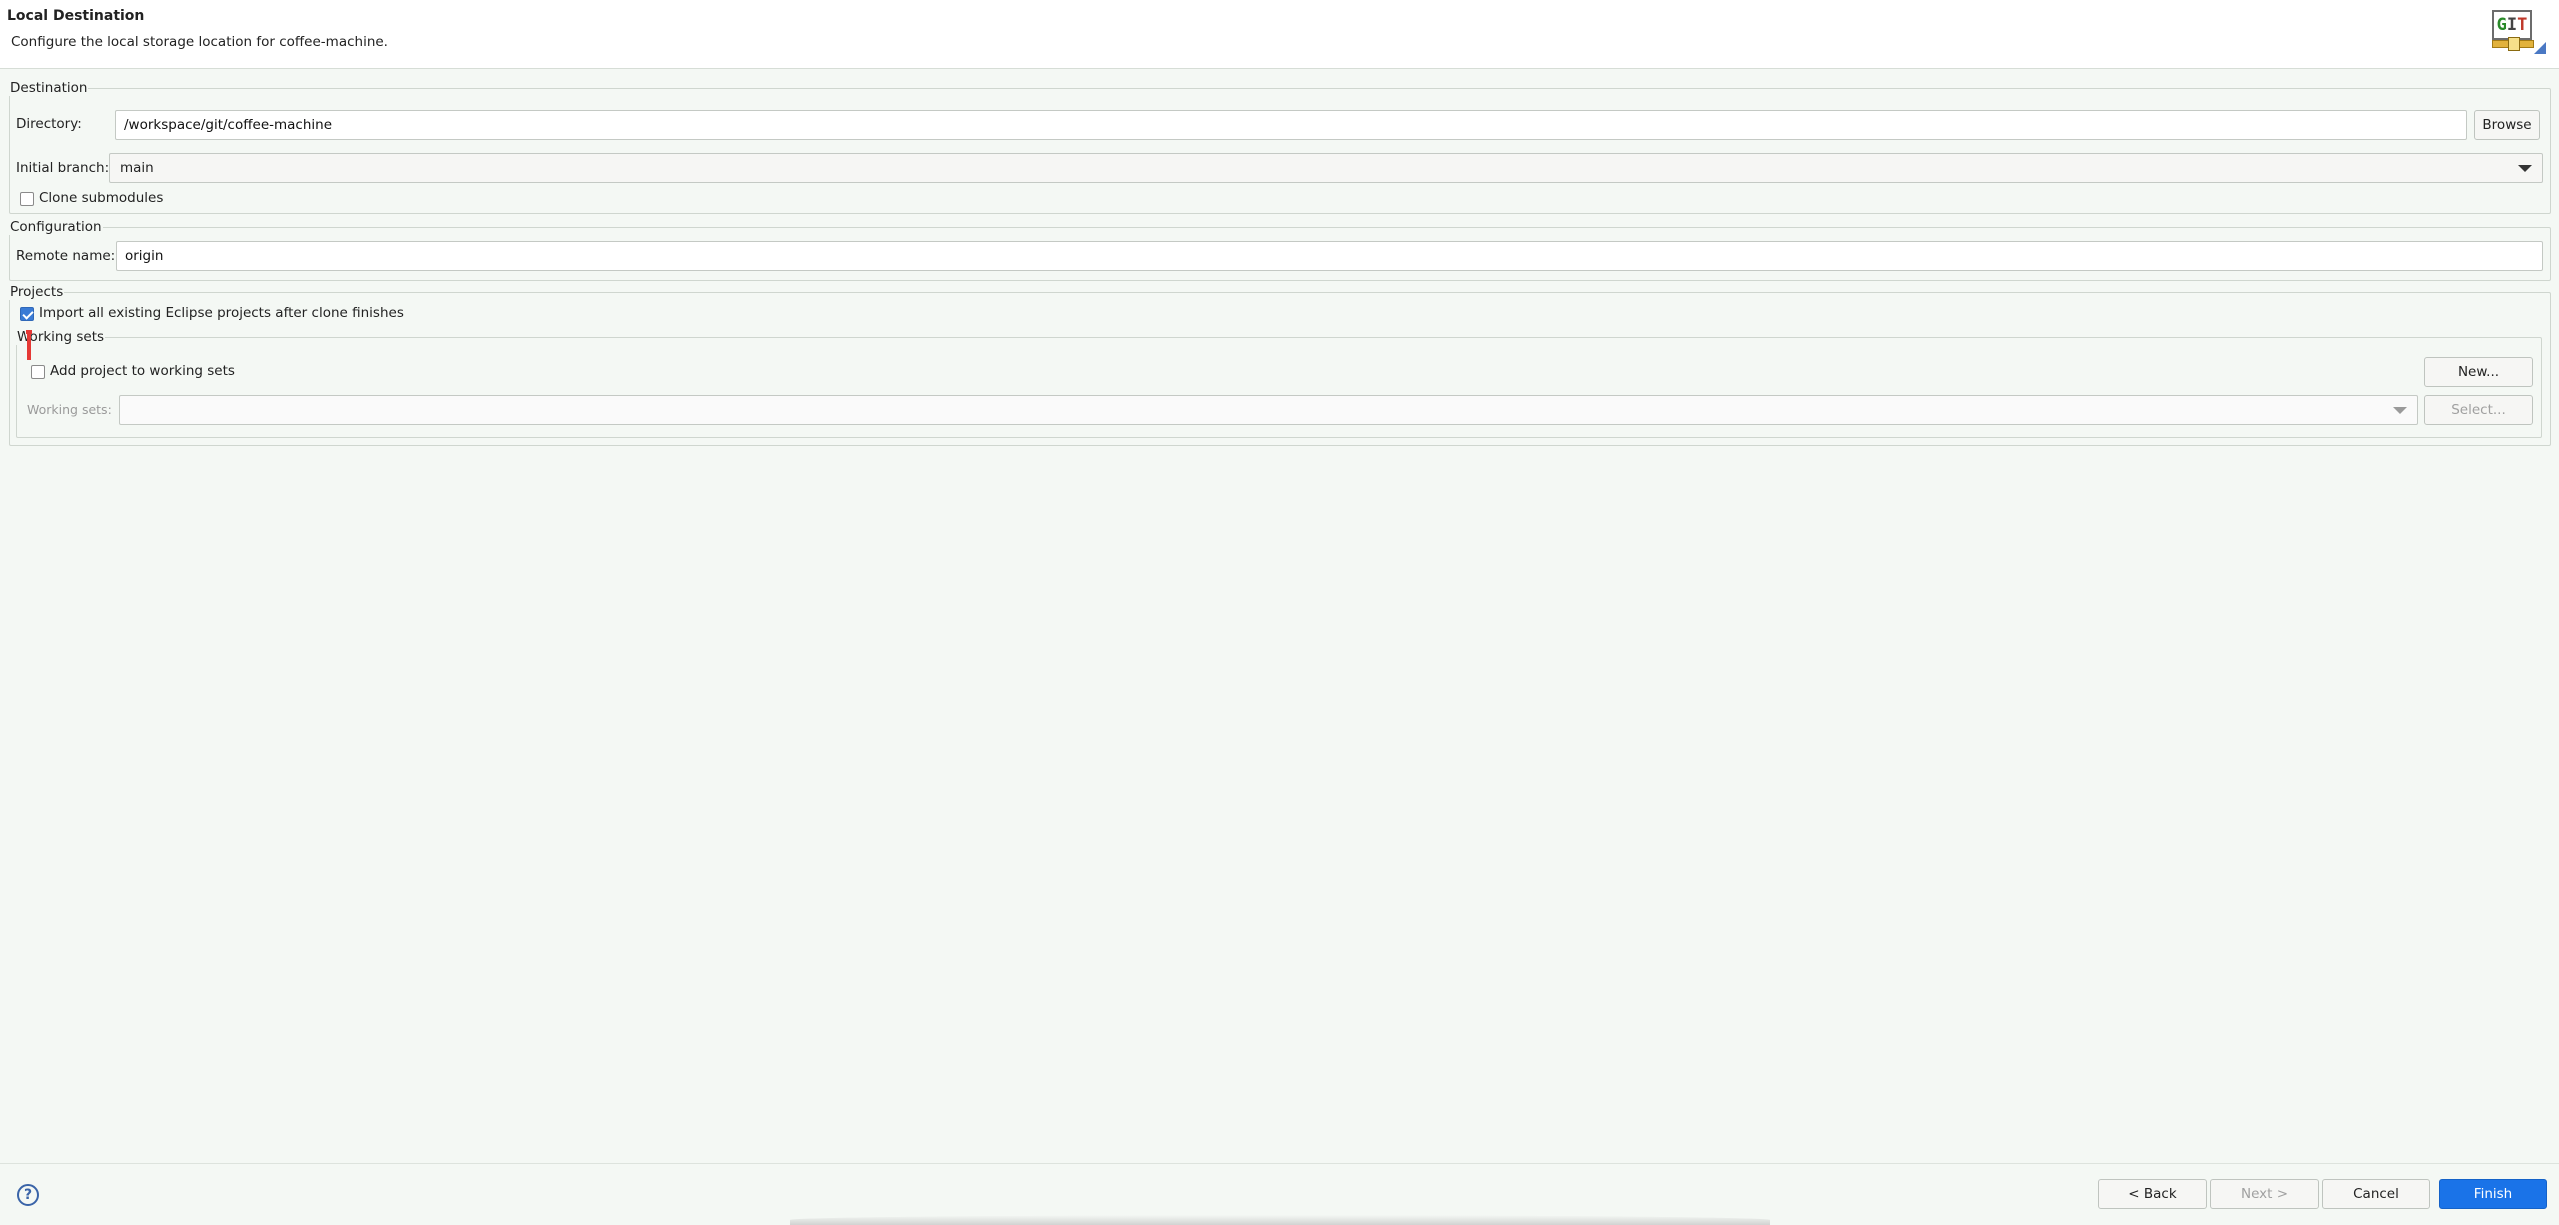  I want to click on git-logo-box: GIT, so click(2512, 25).